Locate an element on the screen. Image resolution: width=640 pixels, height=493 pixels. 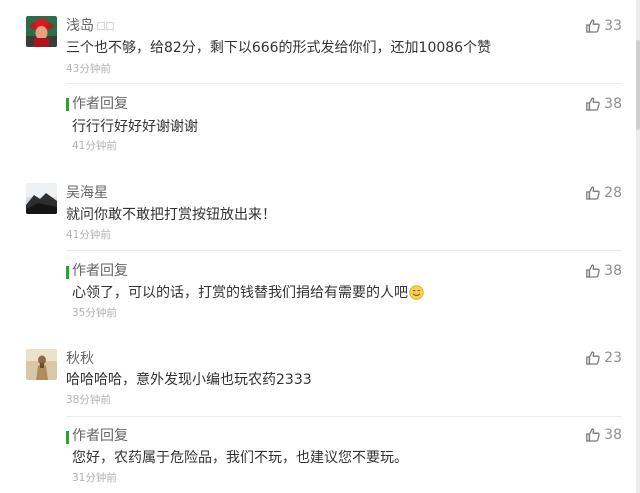
comment-time: 38分钟前 is located at coordinates (88, 400).